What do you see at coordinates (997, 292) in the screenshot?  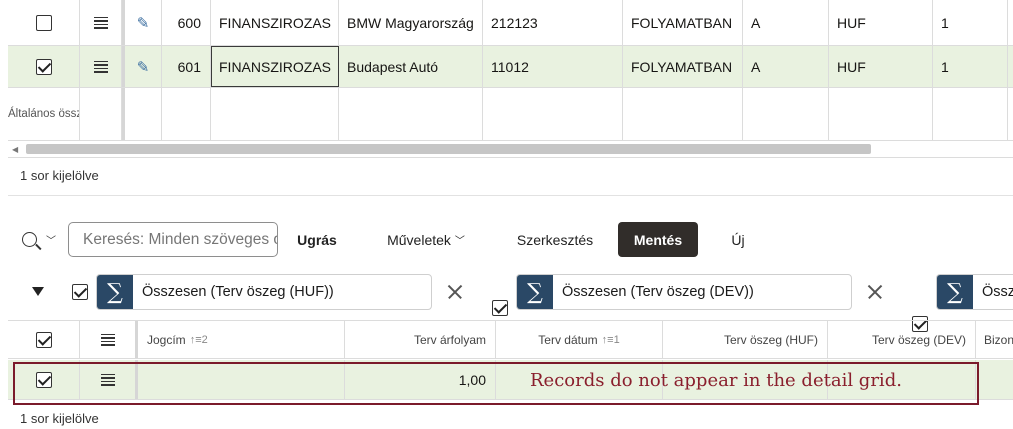 I see `filter-label: Össze` at bounding box center [997, 292].